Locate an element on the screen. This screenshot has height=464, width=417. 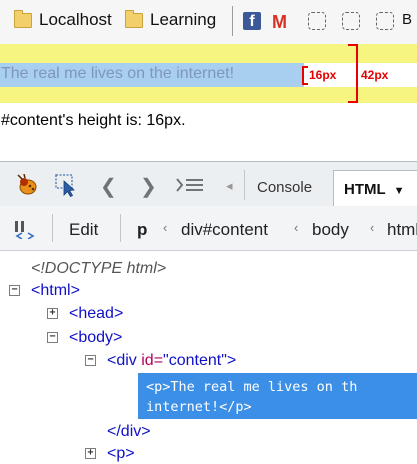
command-line-icon is located at coordinates (190, 185).